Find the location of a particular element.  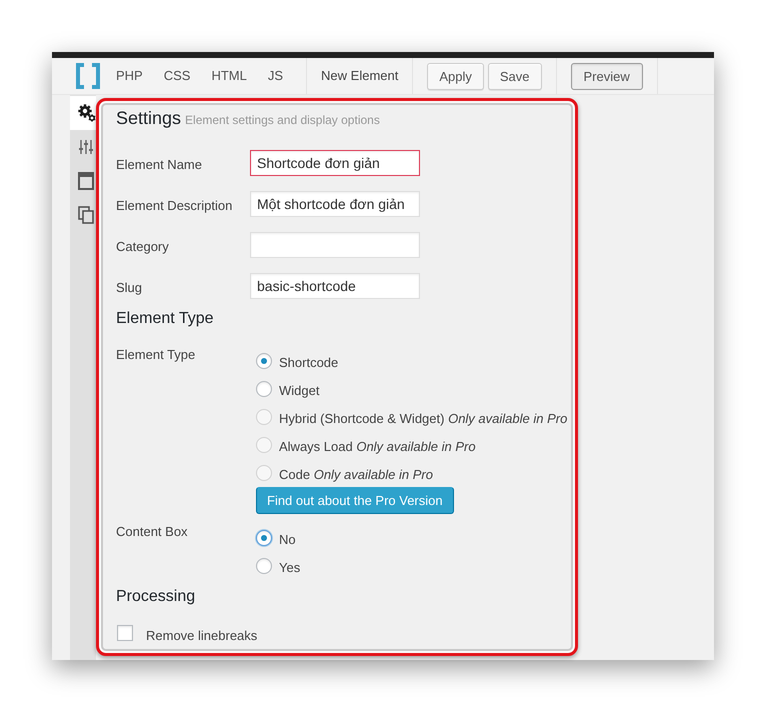

toolbar-tab: CSS is located at coordinates (177, 76).